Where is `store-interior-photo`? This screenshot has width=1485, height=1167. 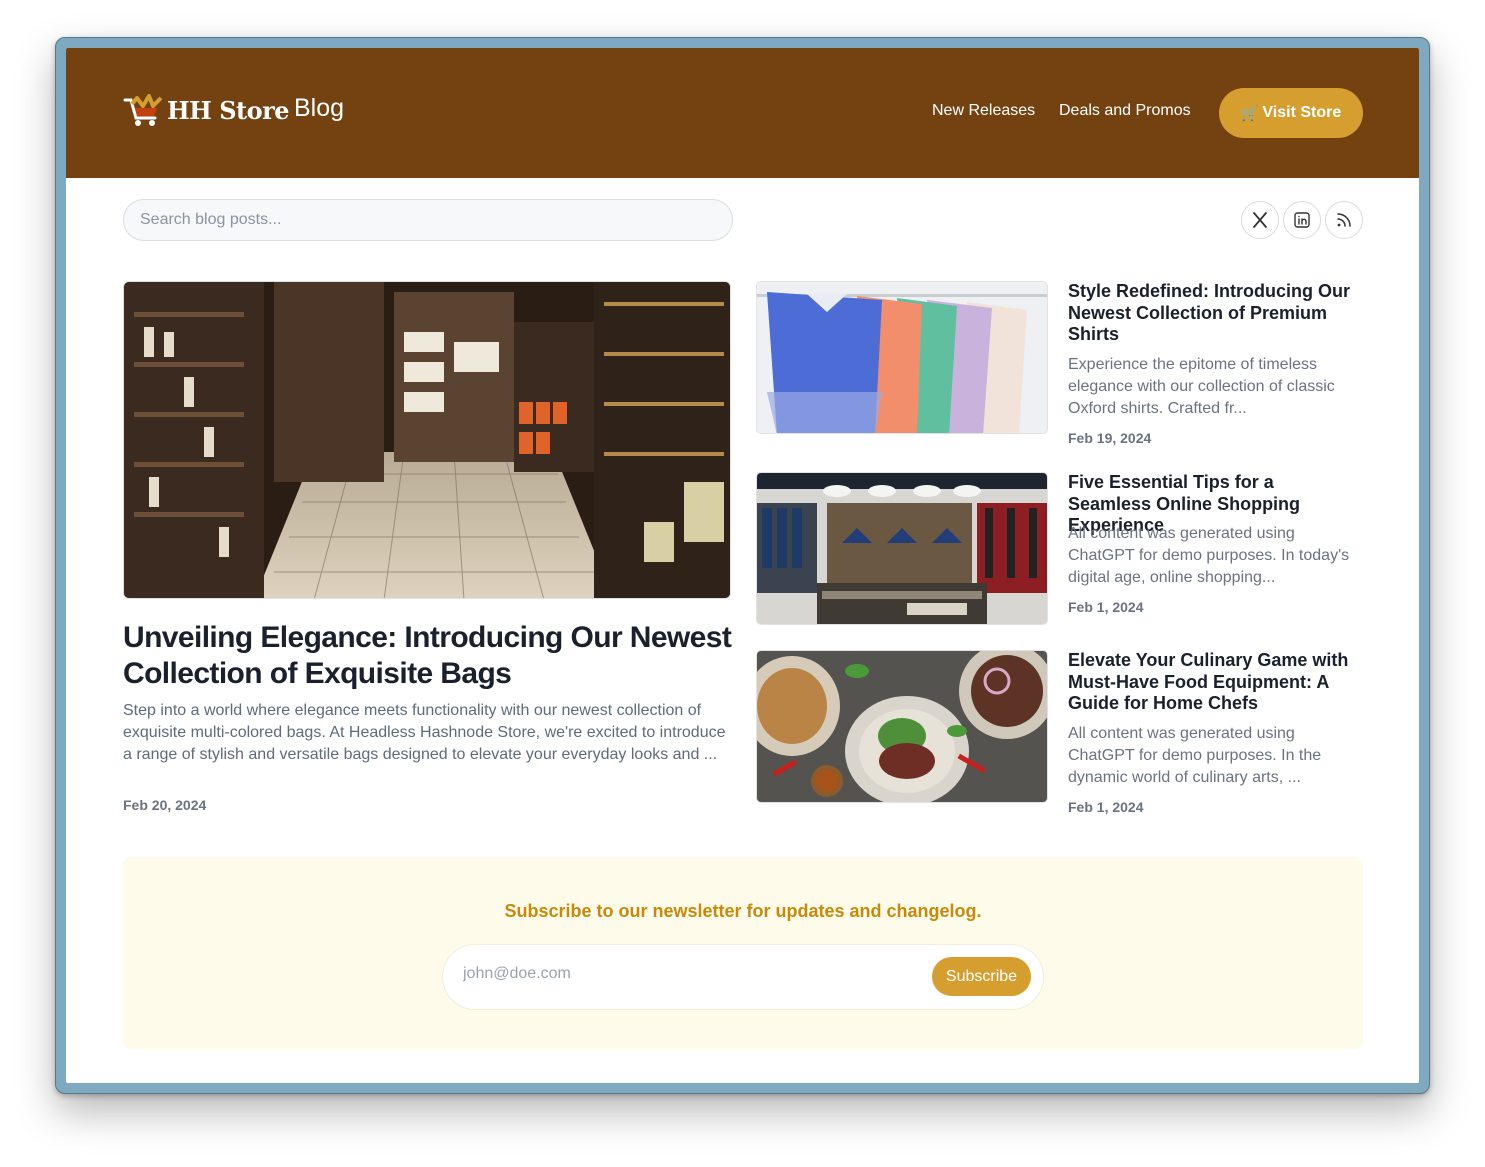 store-interior-photo is located at coordinates (427, 440).